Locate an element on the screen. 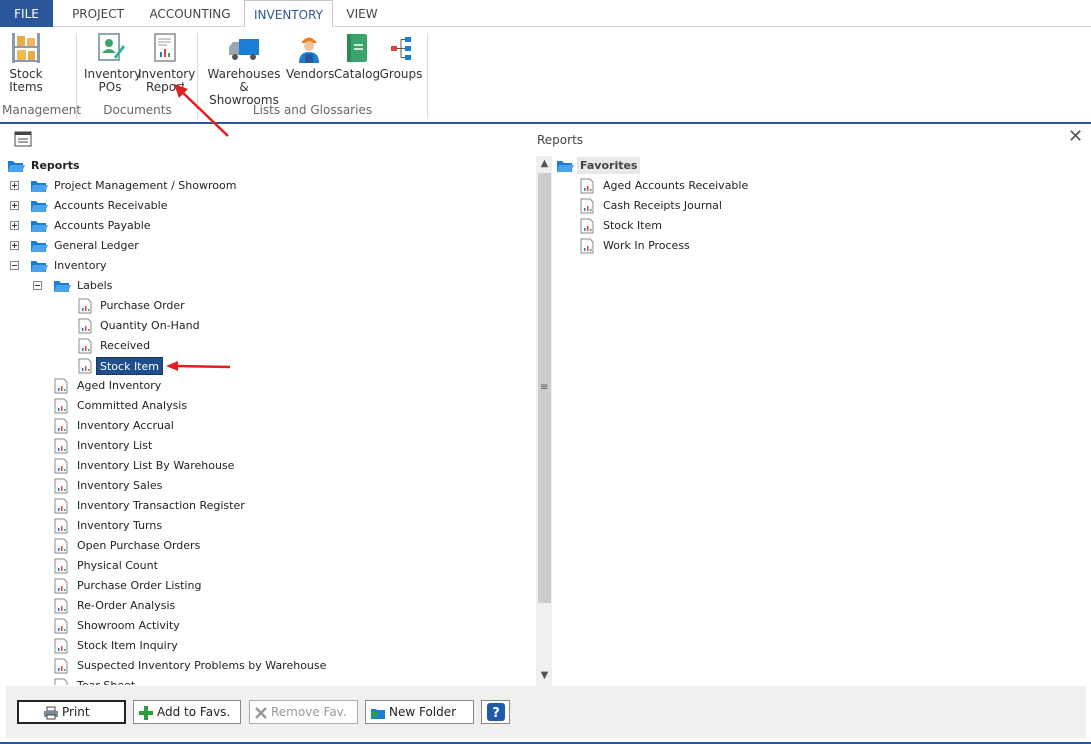 The height and width of the screenshot is (744, 1091). tree-item: Aged Inventory is located at coordinates (119, 386).